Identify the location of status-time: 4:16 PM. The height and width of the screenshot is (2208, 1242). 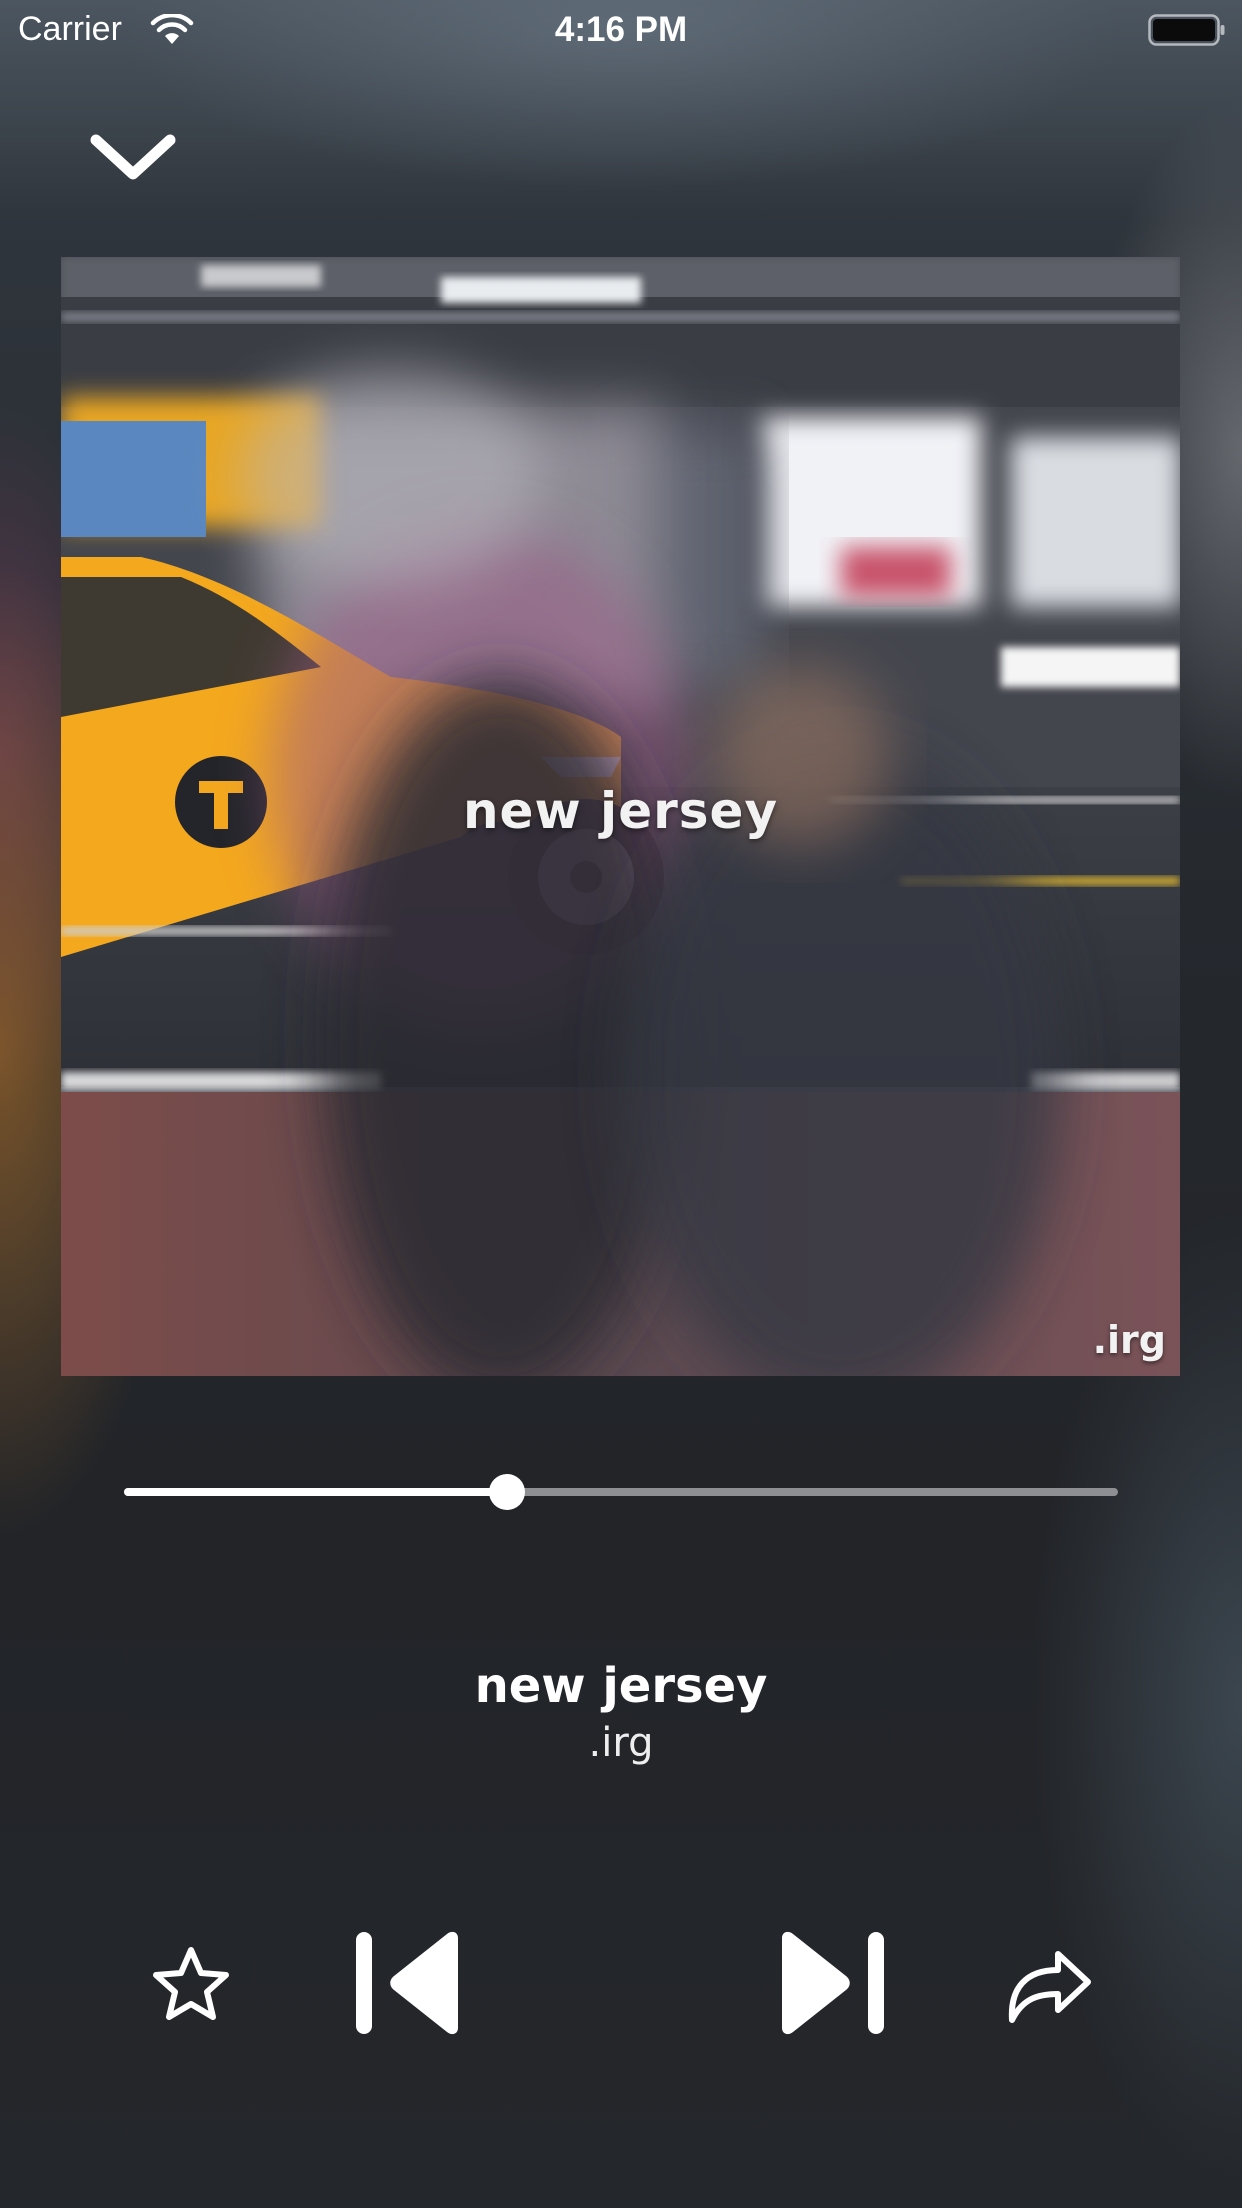
(621, 29).